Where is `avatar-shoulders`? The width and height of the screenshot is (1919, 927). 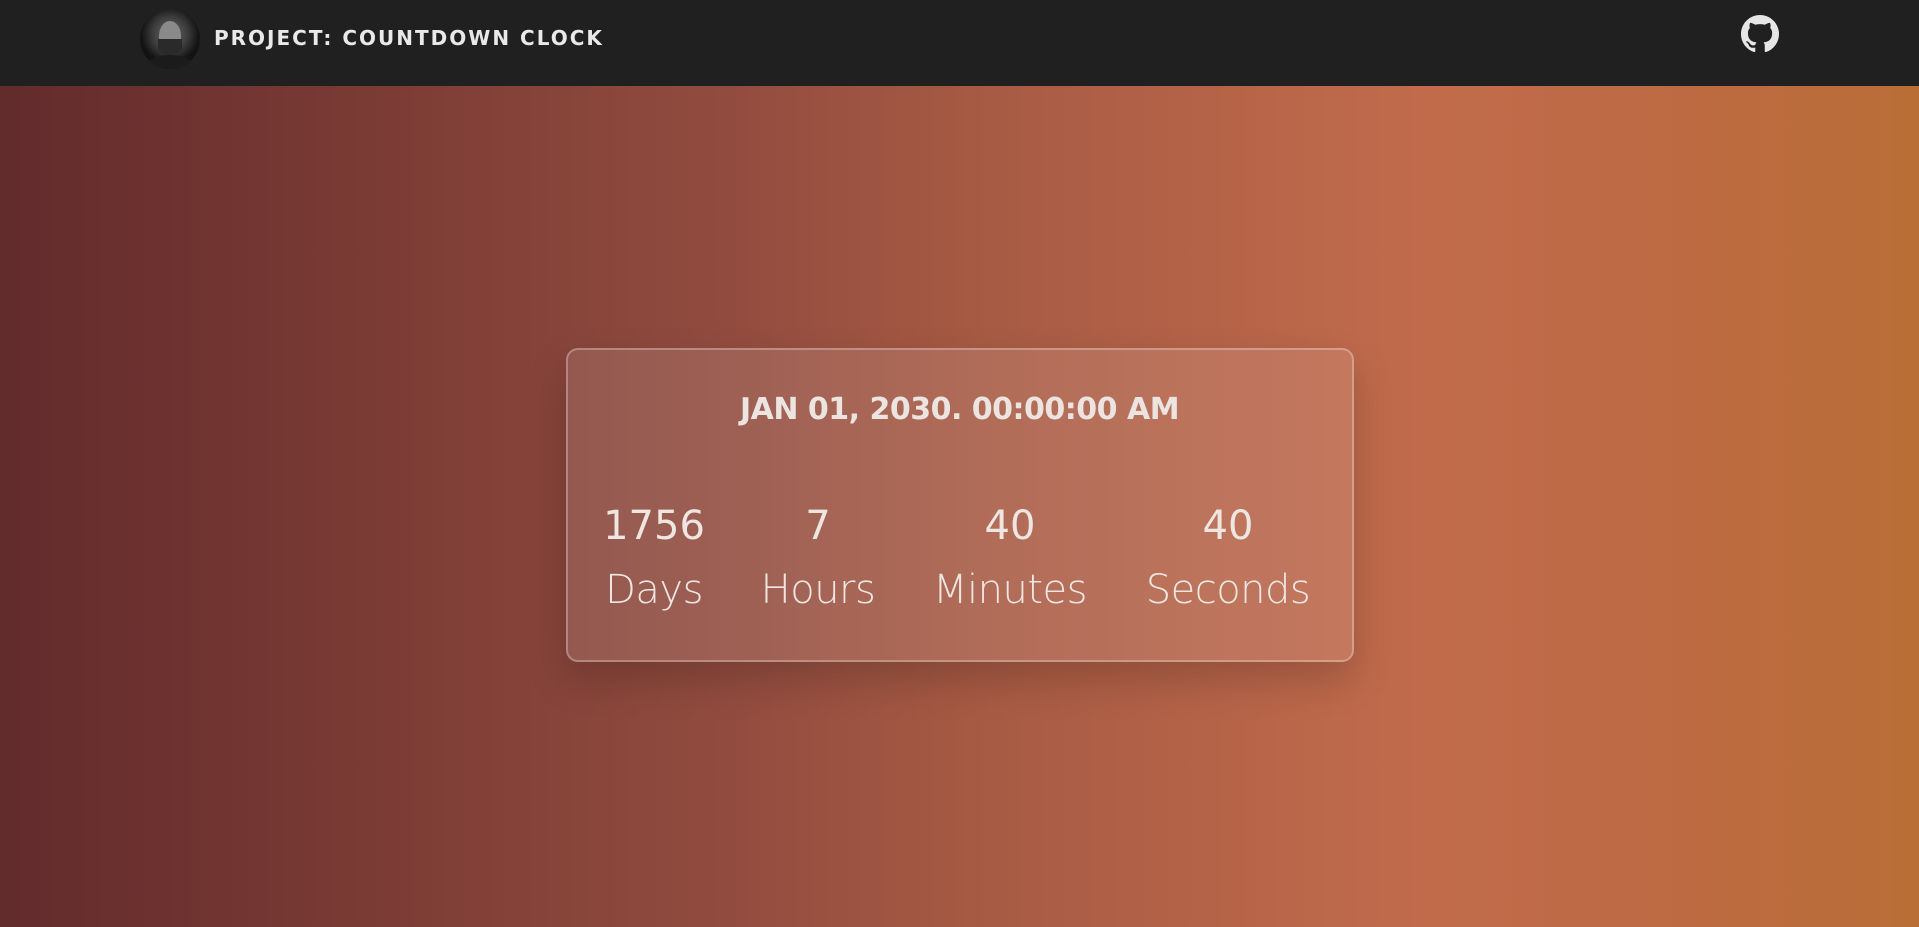 avatar-shoulders is located at coordinates (170, 62).